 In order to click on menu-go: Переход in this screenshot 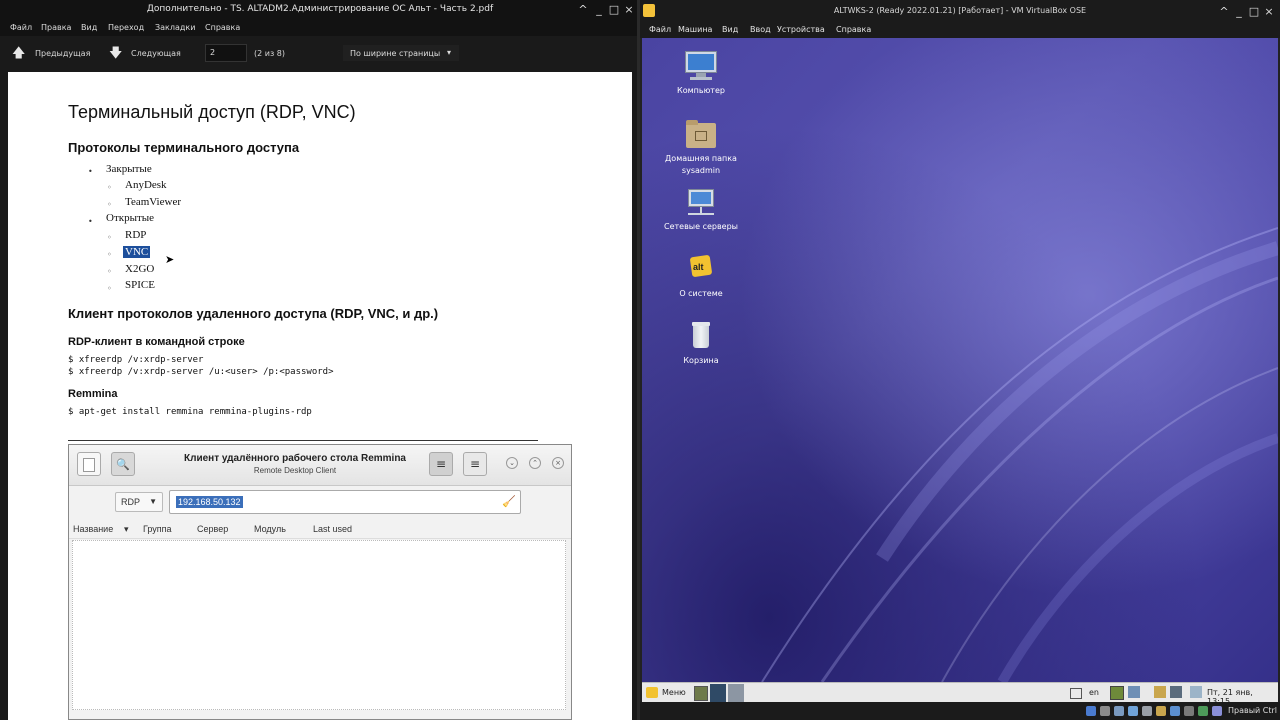, I will do `click(126, 27)`.